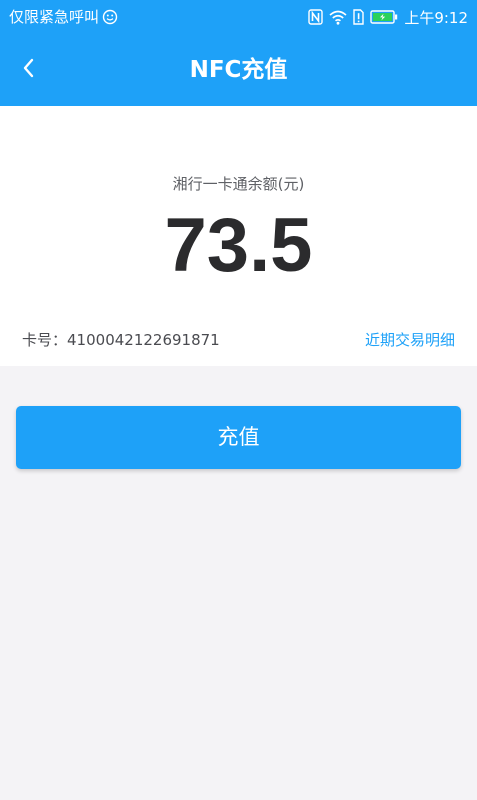  I want to click on card-number-value: 4100042122691871, so click(143, 340).